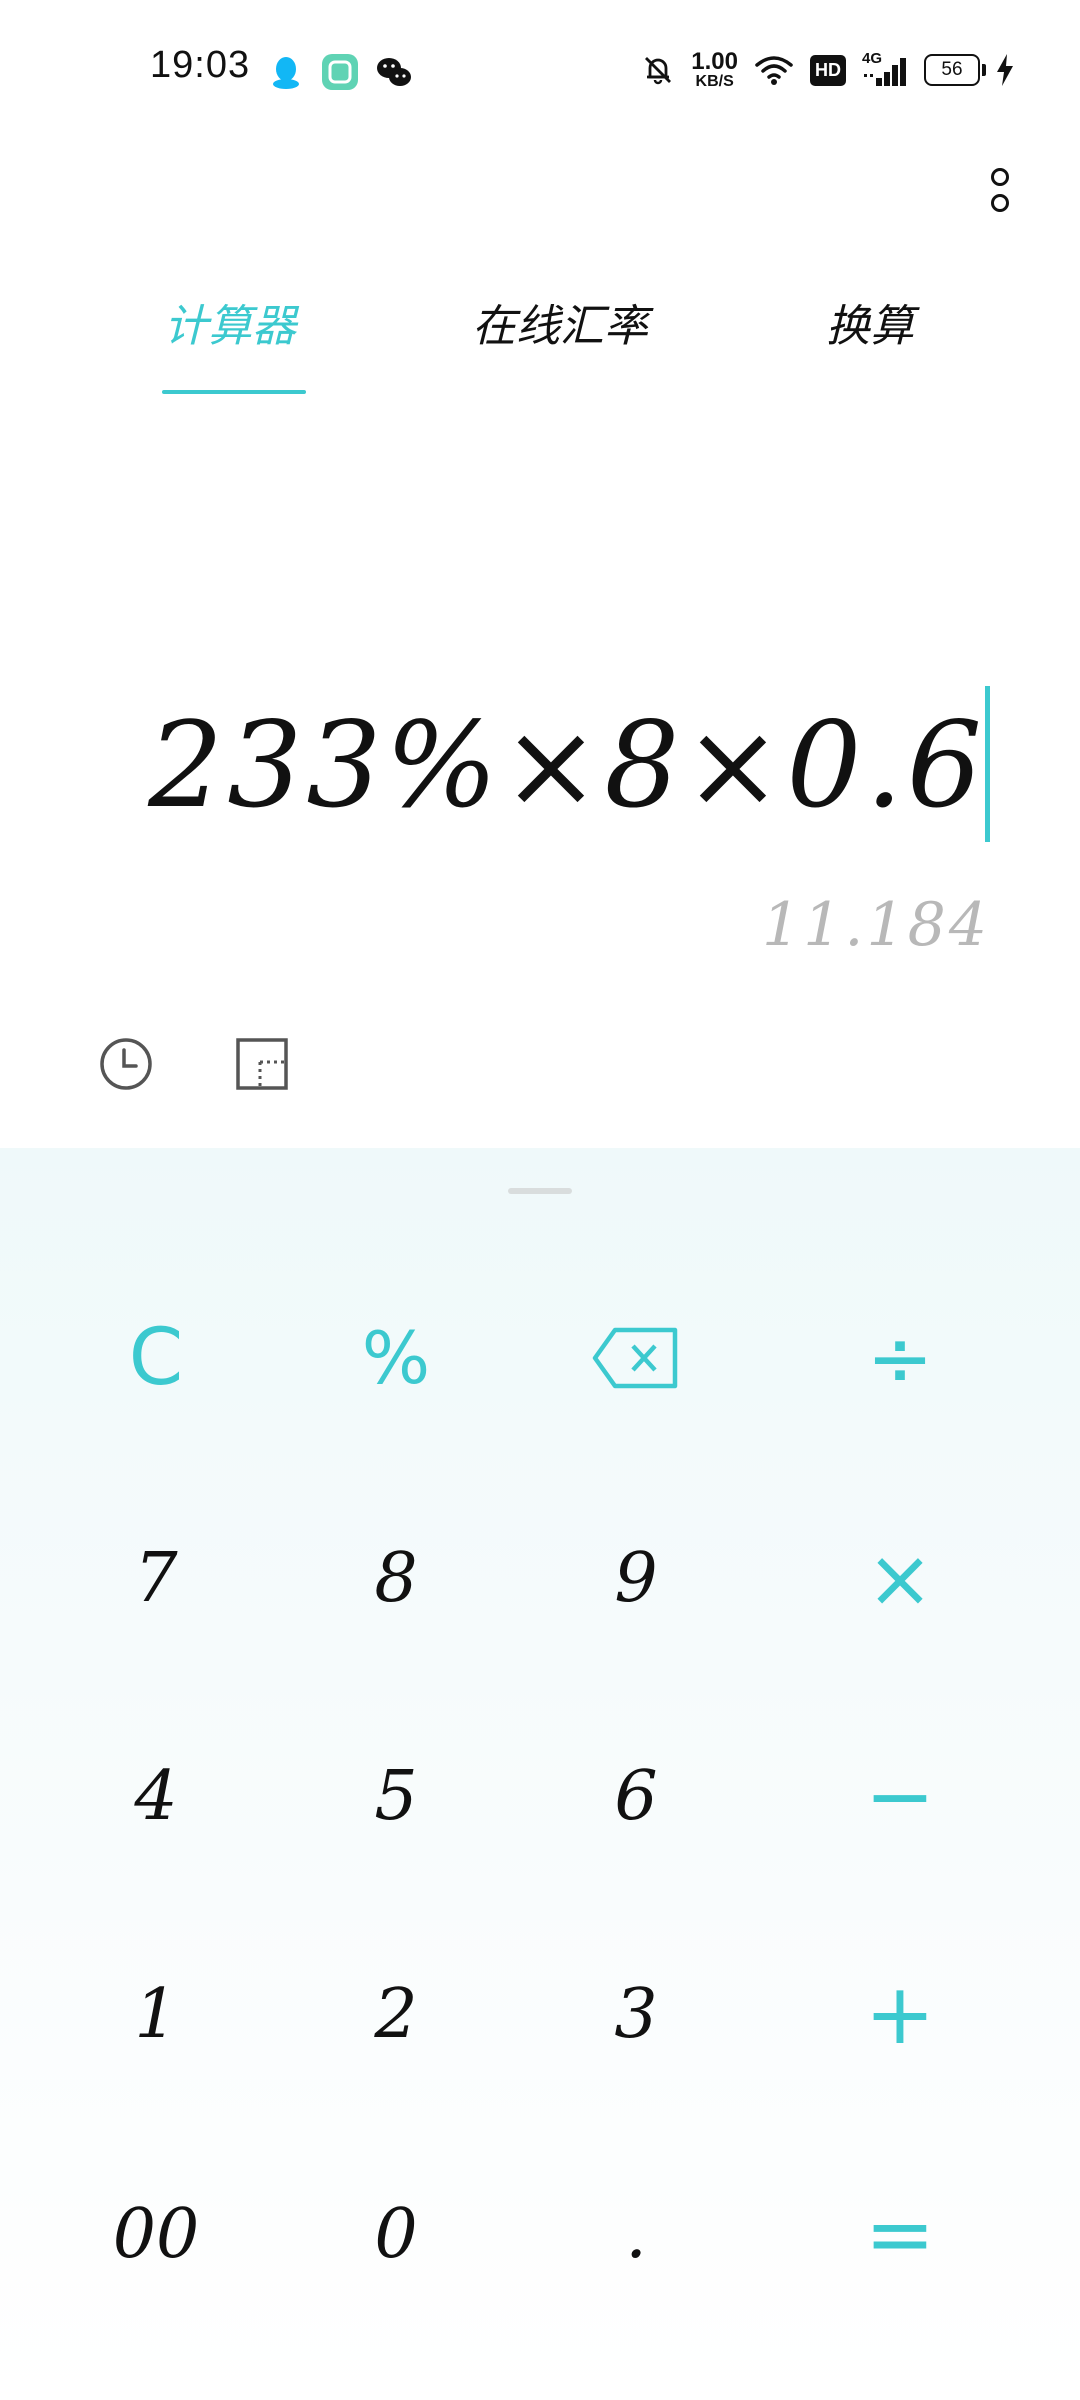 Image resolution: width=1080 pixels, height=2400 pixels. Describe the element at coordinates (560, 322) in the screenshot. I see `tab-exchange-rate: 在线汇率` at that location.